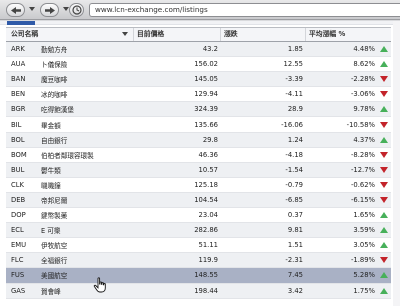  I want to click on forward-button, so click(49, 10).